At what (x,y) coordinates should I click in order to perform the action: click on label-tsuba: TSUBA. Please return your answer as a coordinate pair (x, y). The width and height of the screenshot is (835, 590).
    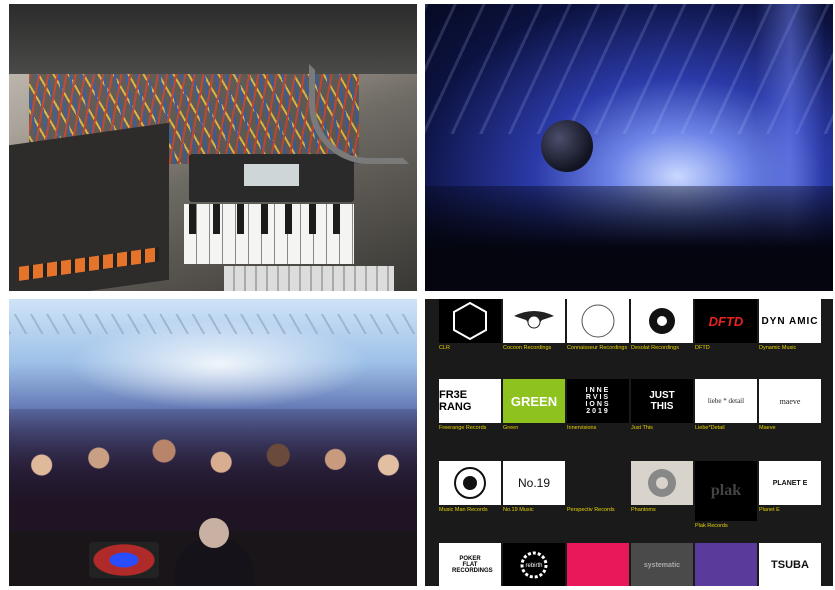
    Looking at the image, I should click on (790, 564).